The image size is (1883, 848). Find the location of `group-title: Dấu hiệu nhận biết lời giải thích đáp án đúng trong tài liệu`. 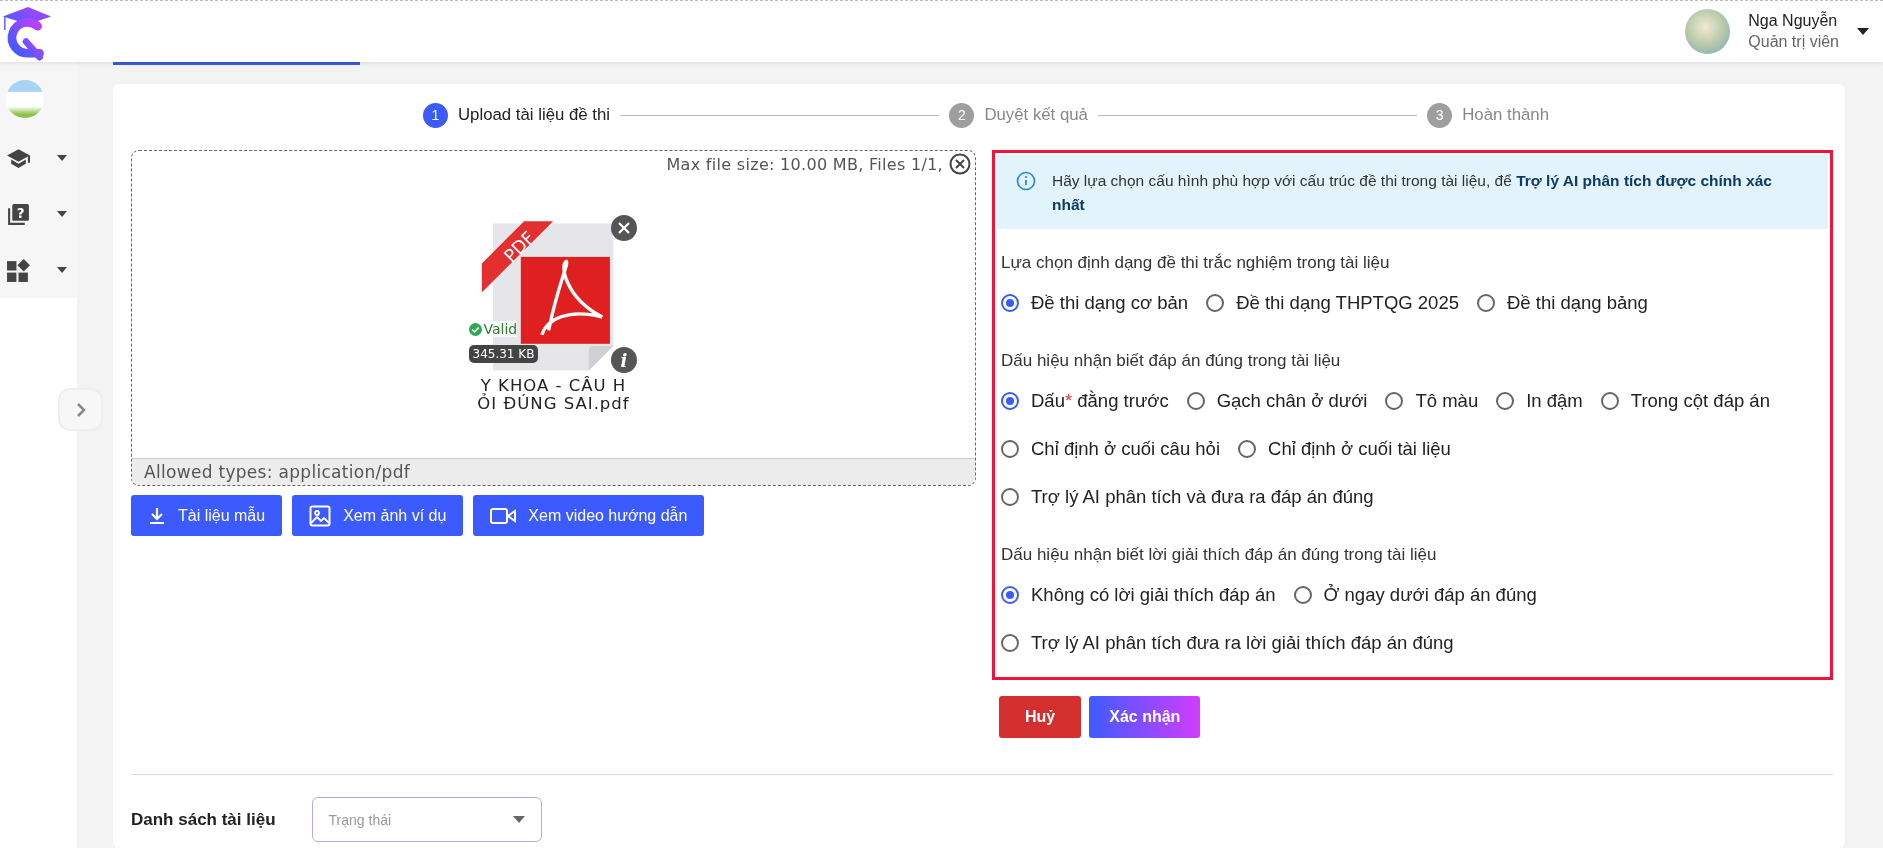

group-title: Dấu hiệu nhận biết lời giải thích đáp án đúng trong tài liệu is located at coordinates (1219, 555).